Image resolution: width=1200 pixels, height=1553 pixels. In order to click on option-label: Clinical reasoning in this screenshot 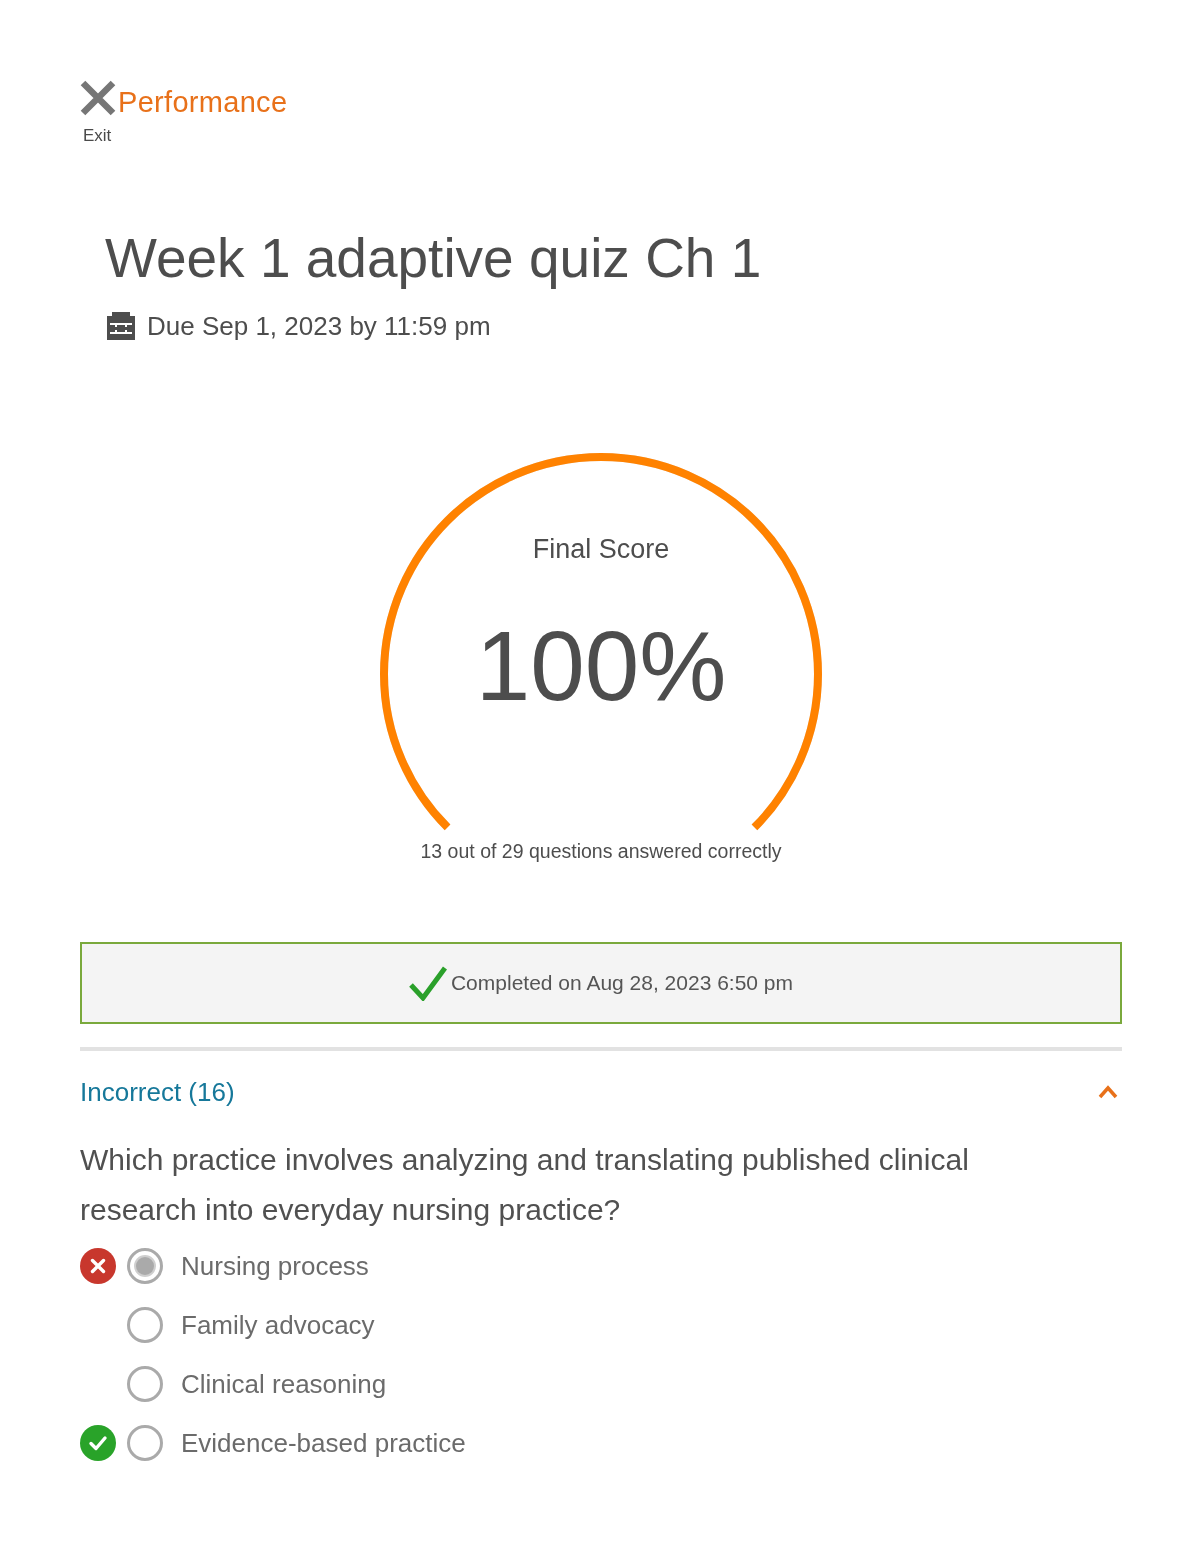, I will do `click(284, 1384)`.